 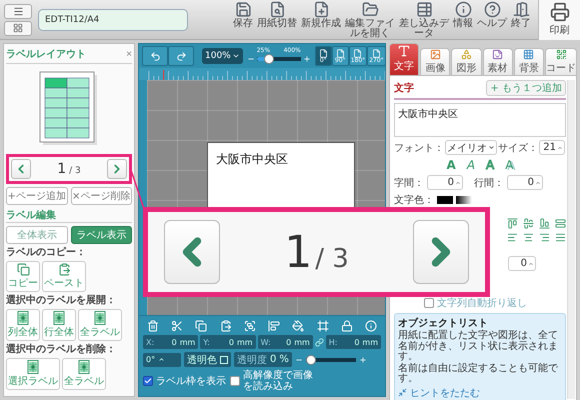 What do you see at coordinates (480, 120) in the screenshot?
I see `text-input: 大阪市中央区` at bounding box center [480, 120].